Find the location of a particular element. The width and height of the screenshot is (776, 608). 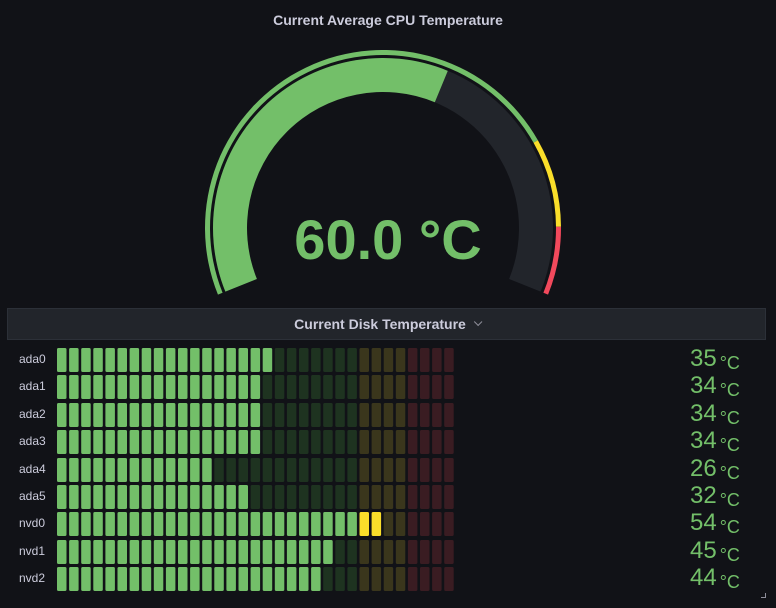

disk-label: ada2 is located at coordinates (32, 413).